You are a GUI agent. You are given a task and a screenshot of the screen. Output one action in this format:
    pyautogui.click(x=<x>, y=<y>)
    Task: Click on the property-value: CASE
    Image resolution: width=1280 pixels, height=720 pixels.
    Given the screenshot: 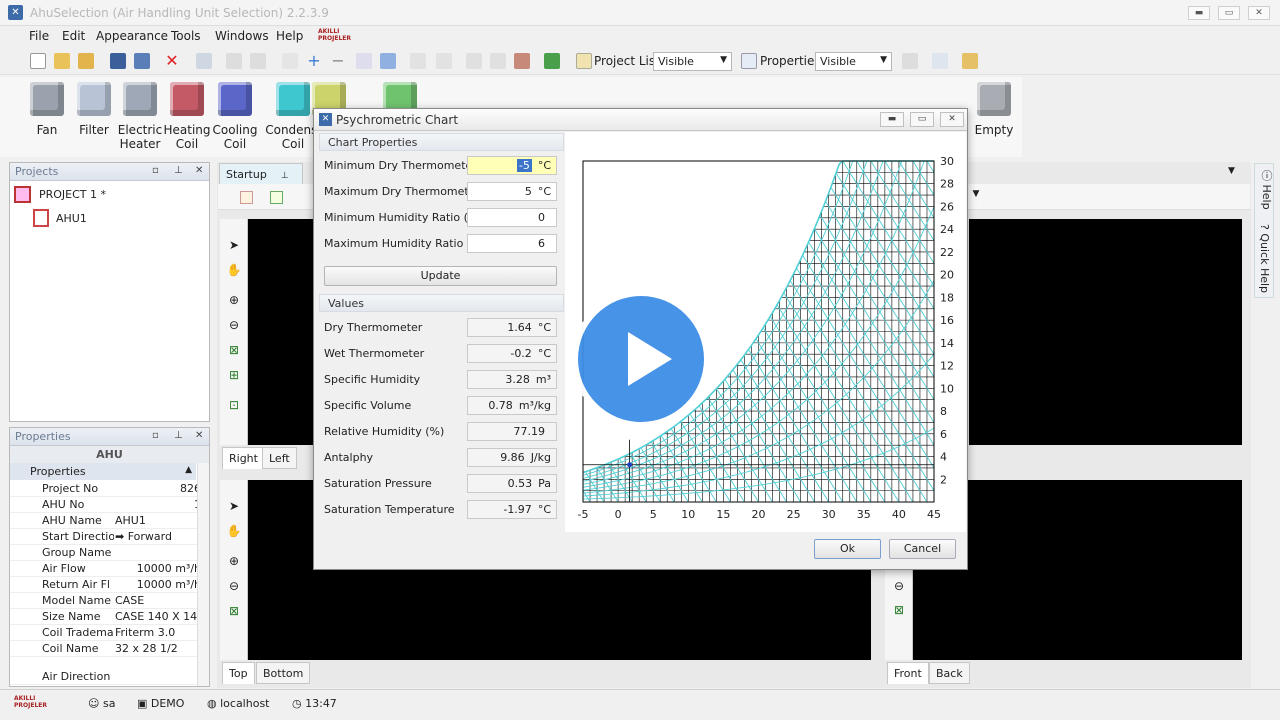 What is the action you would take?
    pyautogui.click(x=158, y=600)
    